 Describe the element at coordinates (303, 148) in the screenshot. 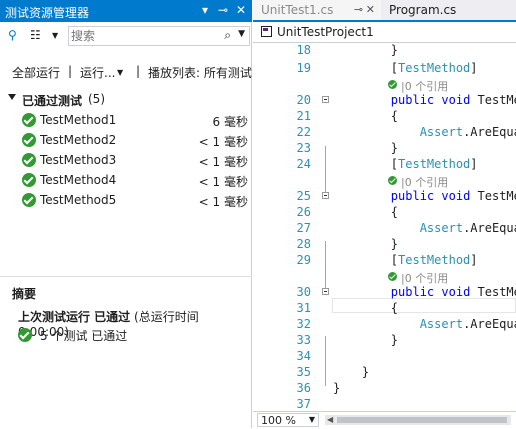

I see `line-number: 23` at that location.